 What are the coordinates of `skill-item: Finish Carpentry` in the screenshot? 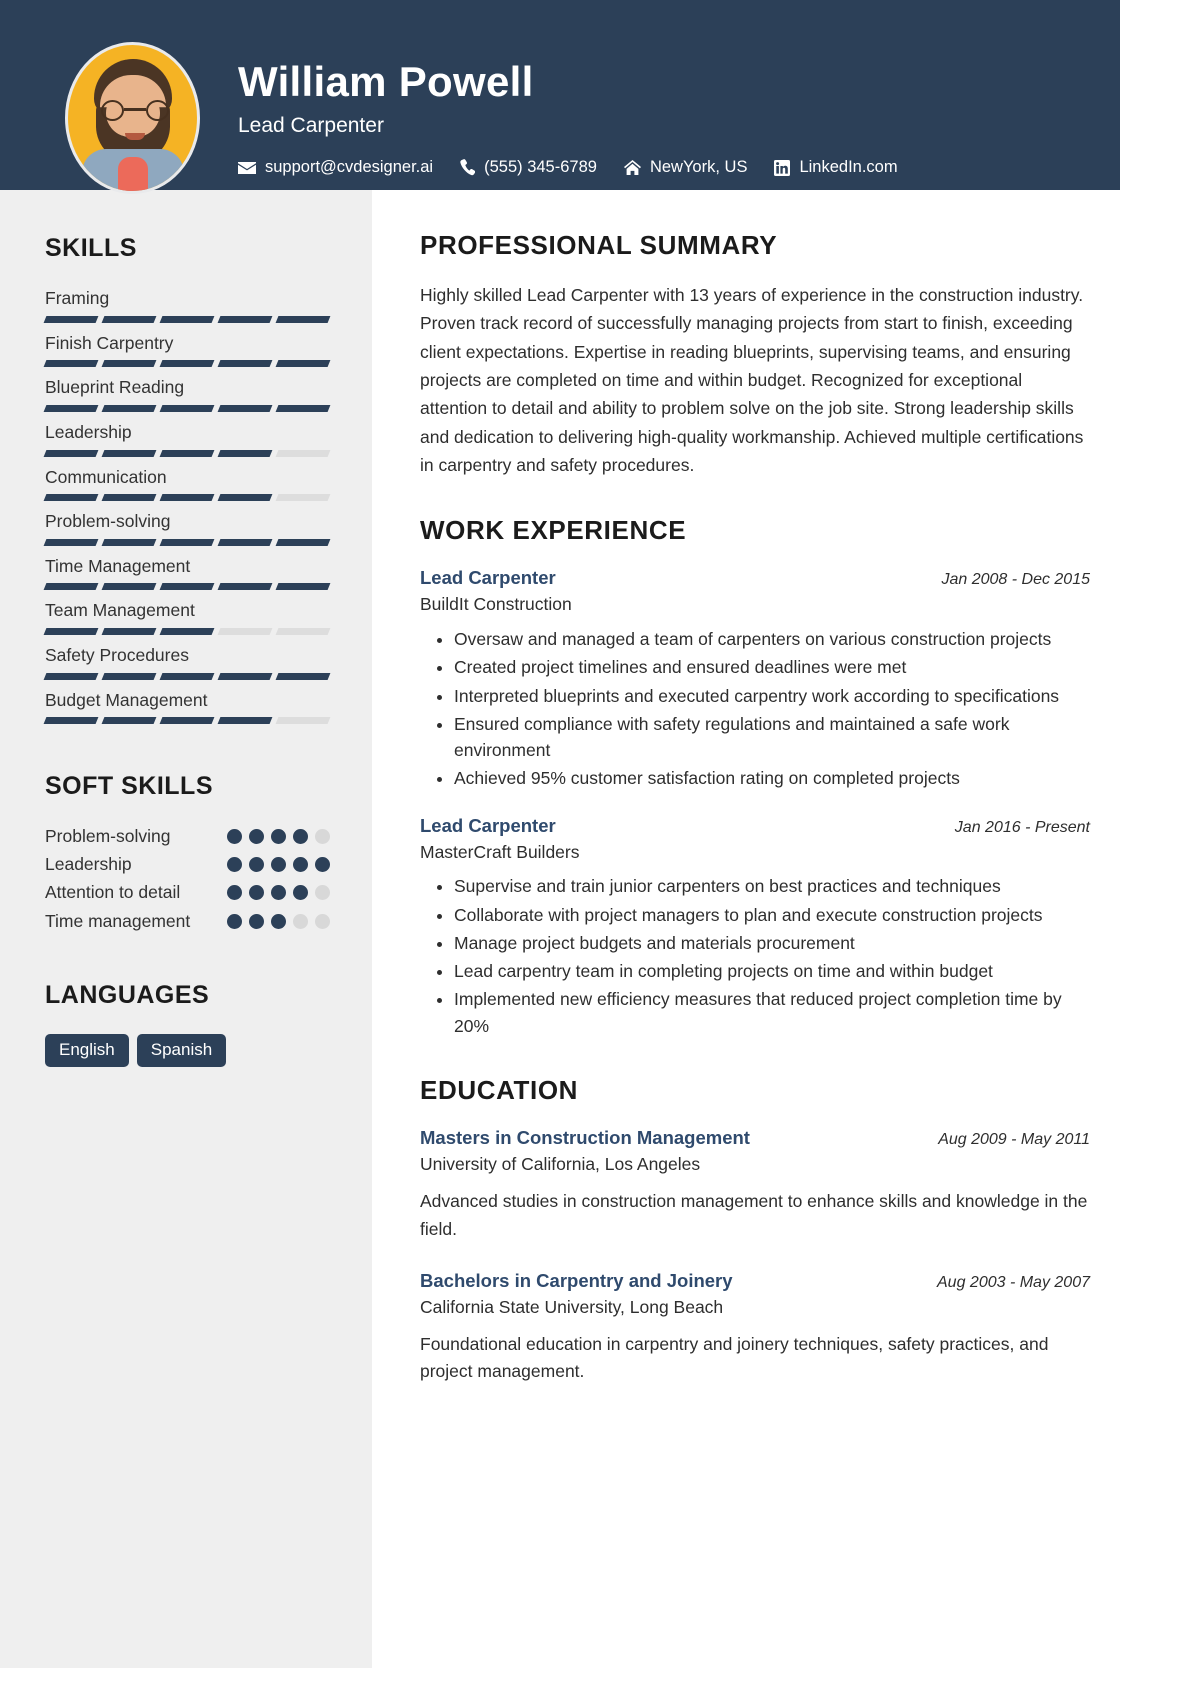 It's located at (187, 350).